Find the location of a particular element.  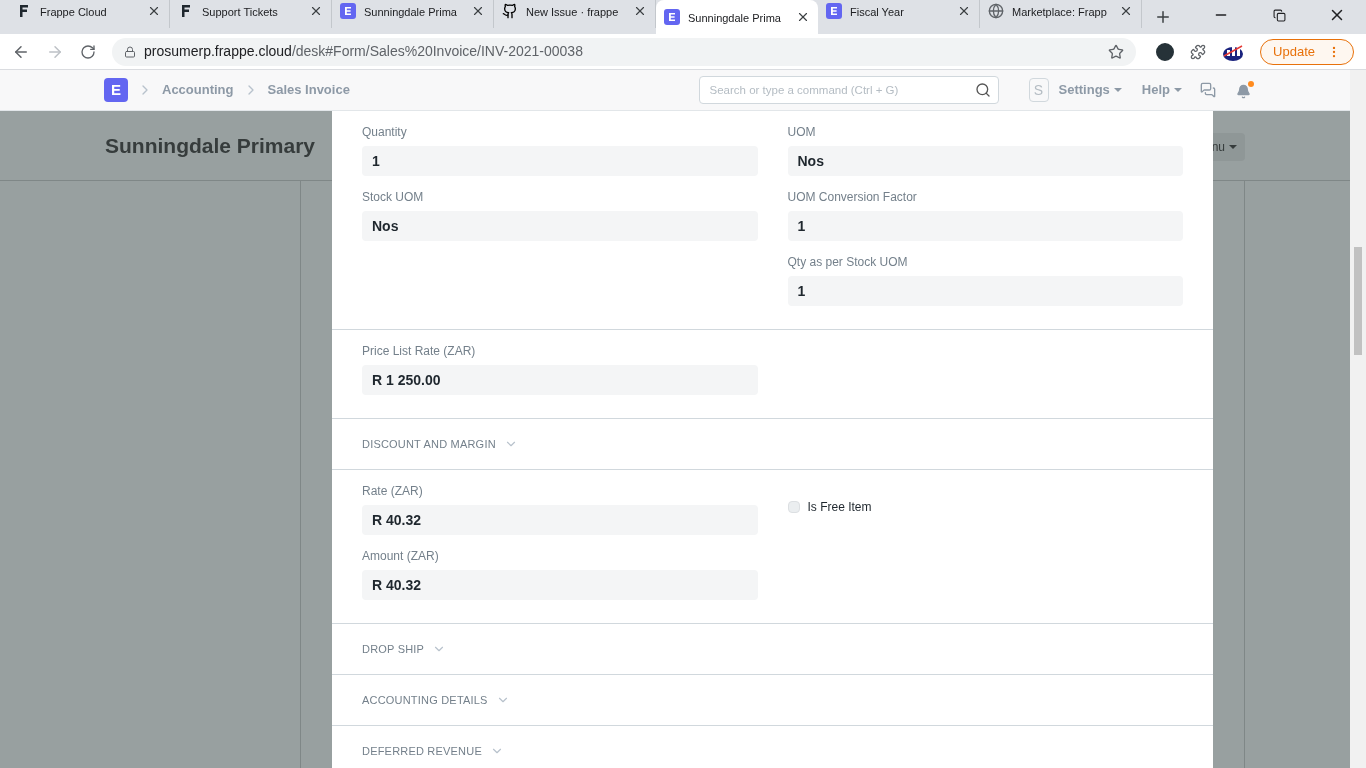

section-header: DISCOUNT AND MARGIN is located at coordinates (772, 444).